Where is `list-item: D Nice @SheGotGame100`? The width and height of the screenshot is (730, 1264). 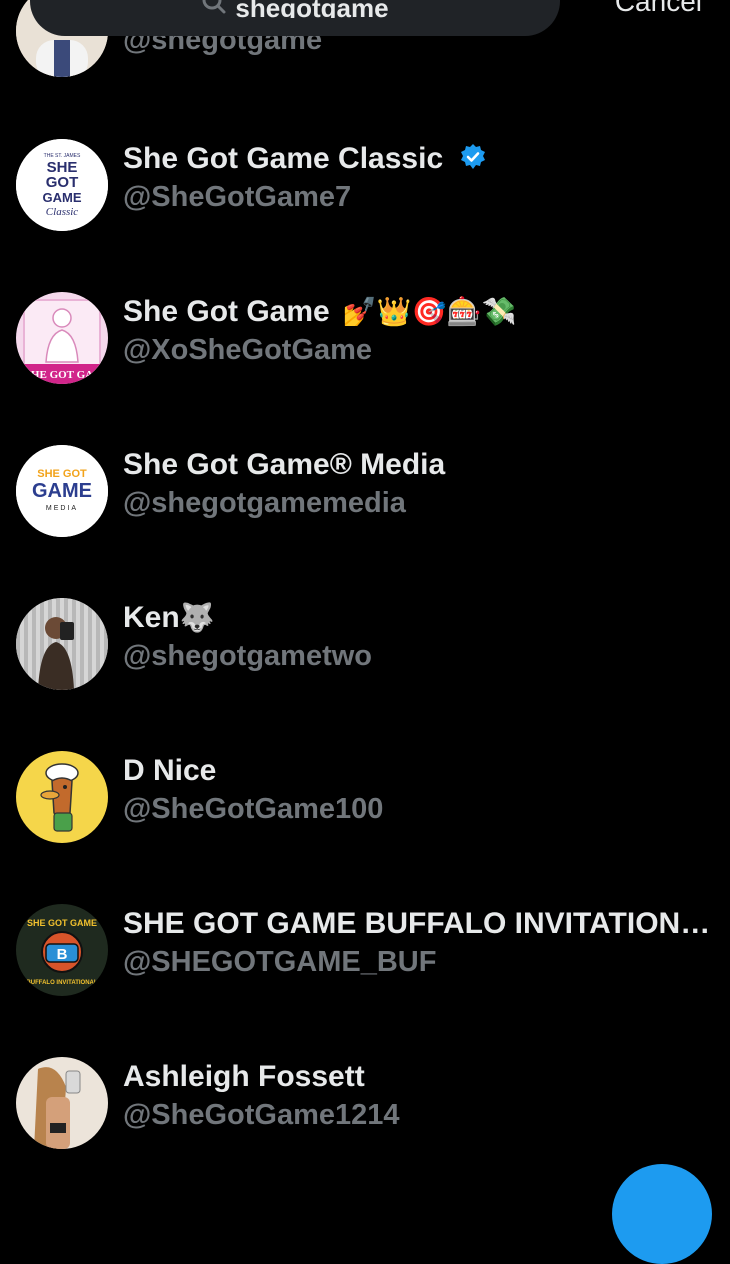 list-item: D Nice @SheGotGame100 is located at coordinates (365, 806).